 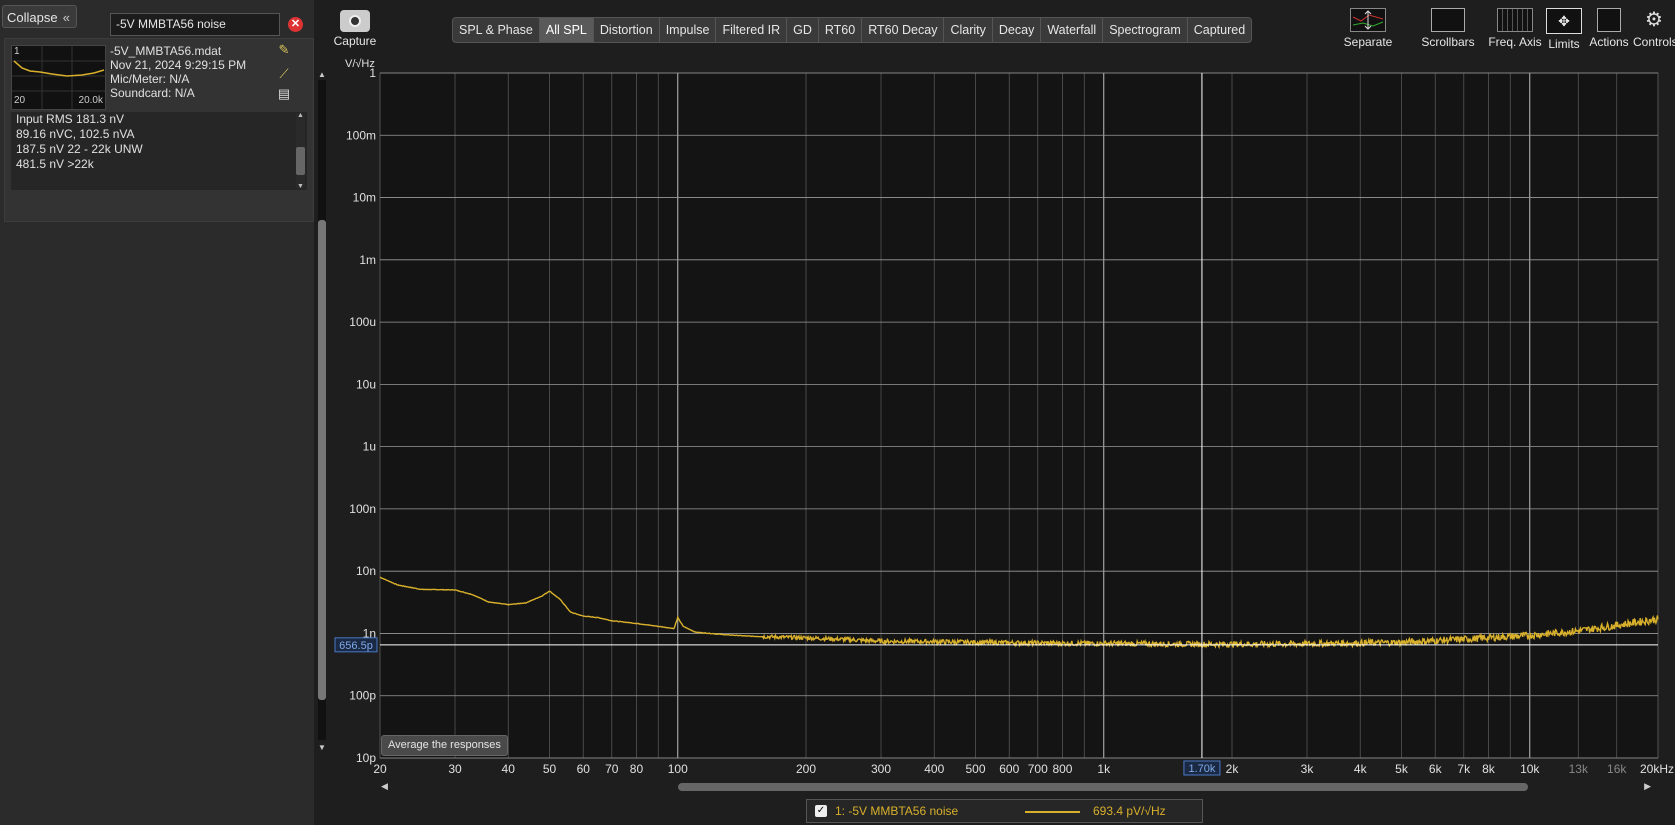 What do you see at coordinates (612, 769) in the screenshot?
I see `x-tick-label: 70` at bounding box center [612, 769].